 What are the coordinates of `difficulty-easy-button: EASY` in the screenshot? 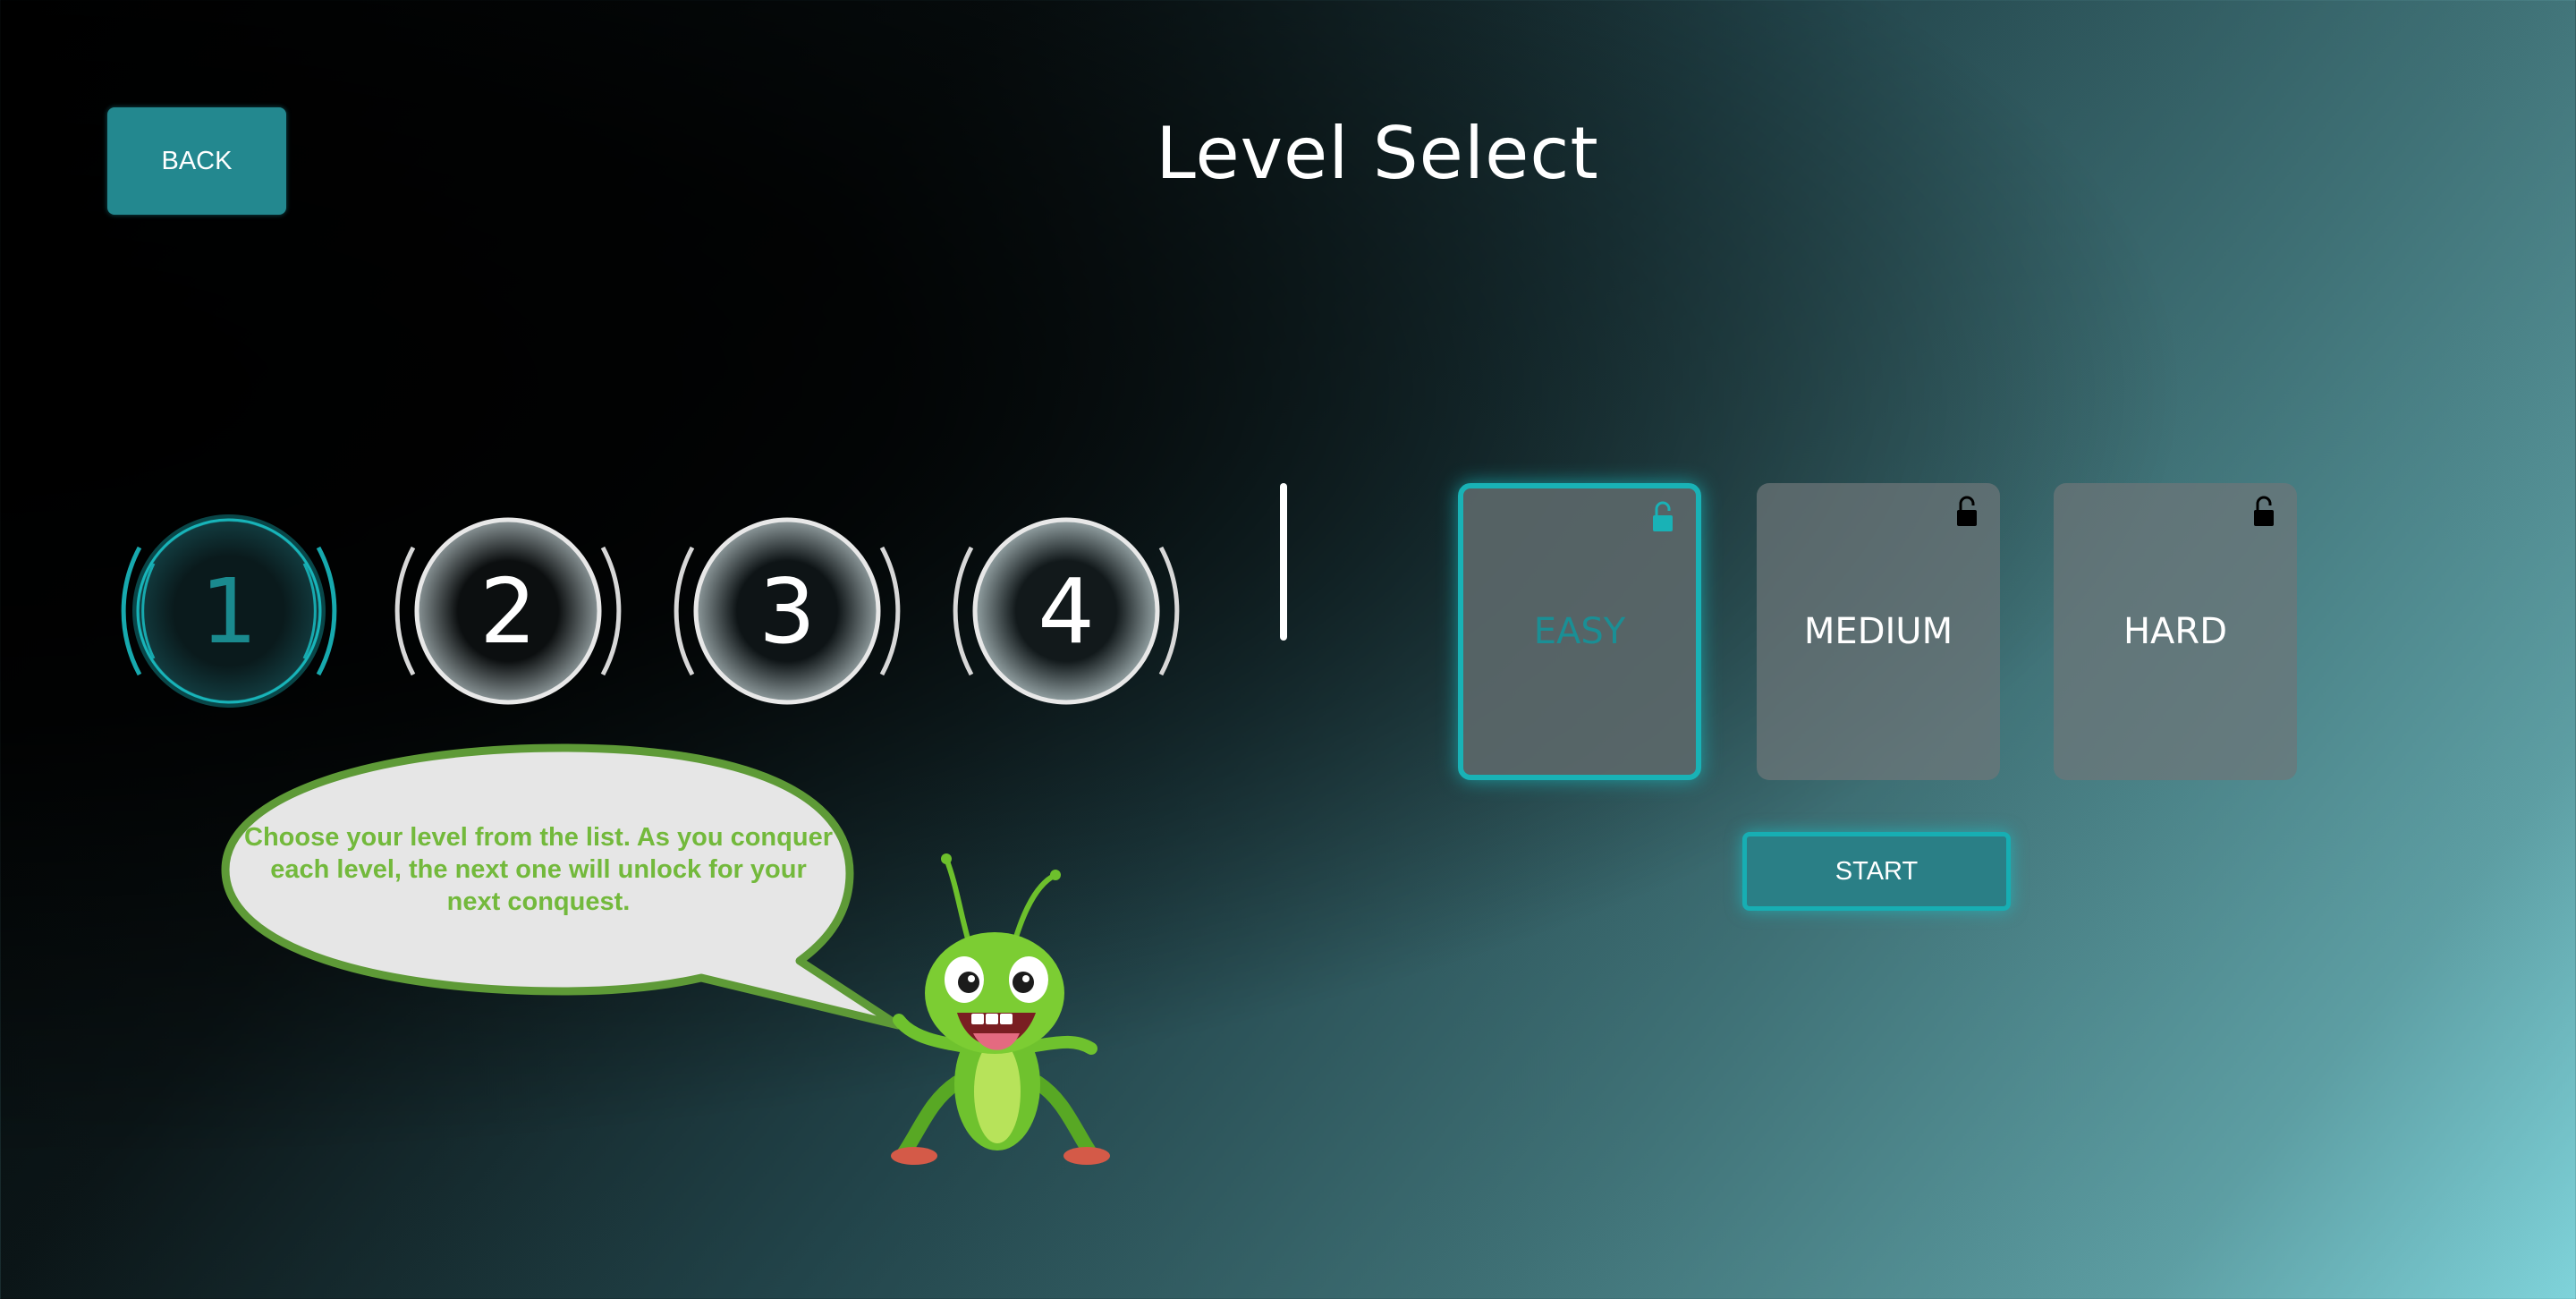 It's located at (1579, 631).